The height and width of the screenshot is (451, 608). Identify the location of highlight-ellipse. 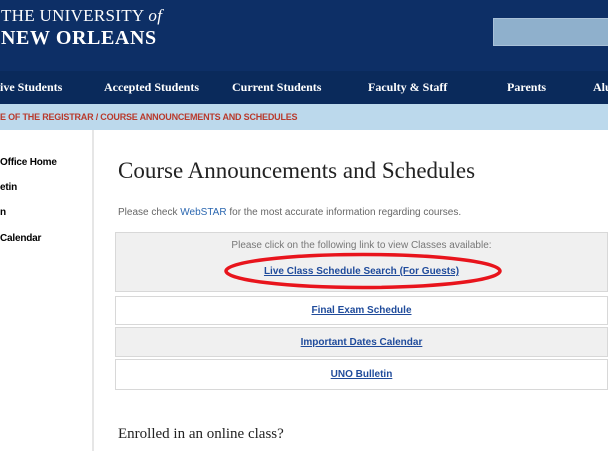
(363, 271).